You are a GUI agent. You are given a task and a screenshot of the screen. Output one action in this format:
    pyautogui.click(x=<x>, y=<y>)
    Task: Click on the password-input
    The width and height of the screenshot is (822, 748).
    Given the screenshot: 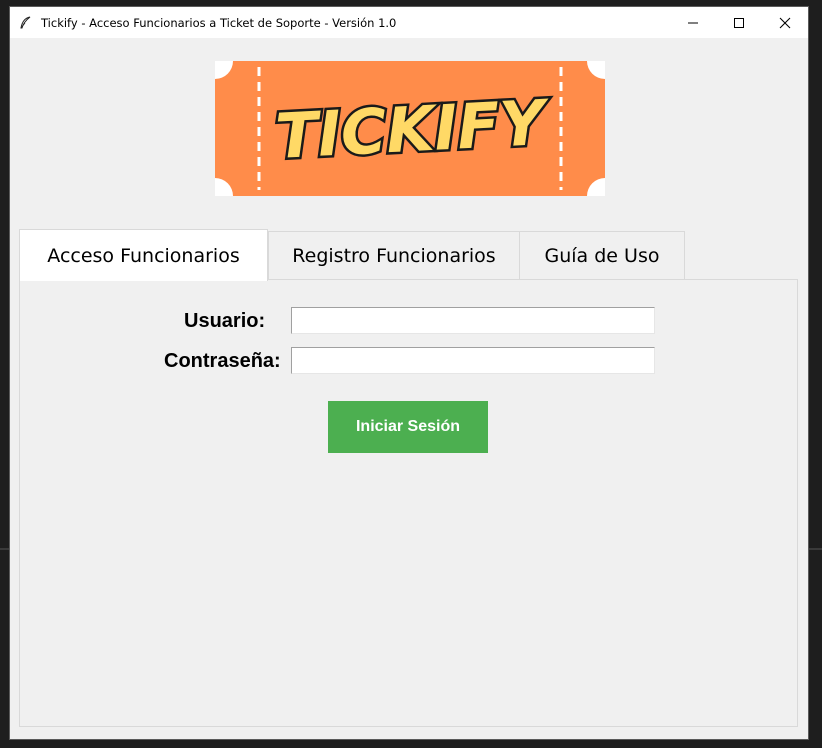 What is the action you would take?
    pyautogui.click(x=473, y=360)
    